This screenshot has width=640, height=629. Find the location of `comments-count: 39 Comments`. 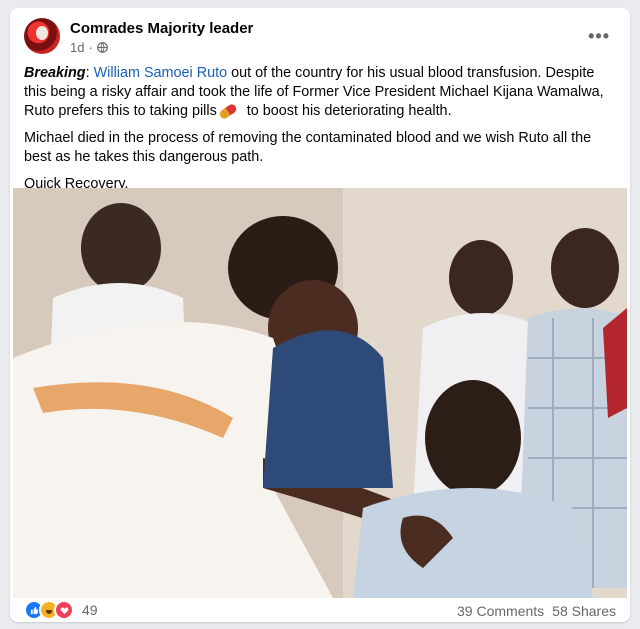

comments-count: 39 Comments is located at coordinates (500, 611).